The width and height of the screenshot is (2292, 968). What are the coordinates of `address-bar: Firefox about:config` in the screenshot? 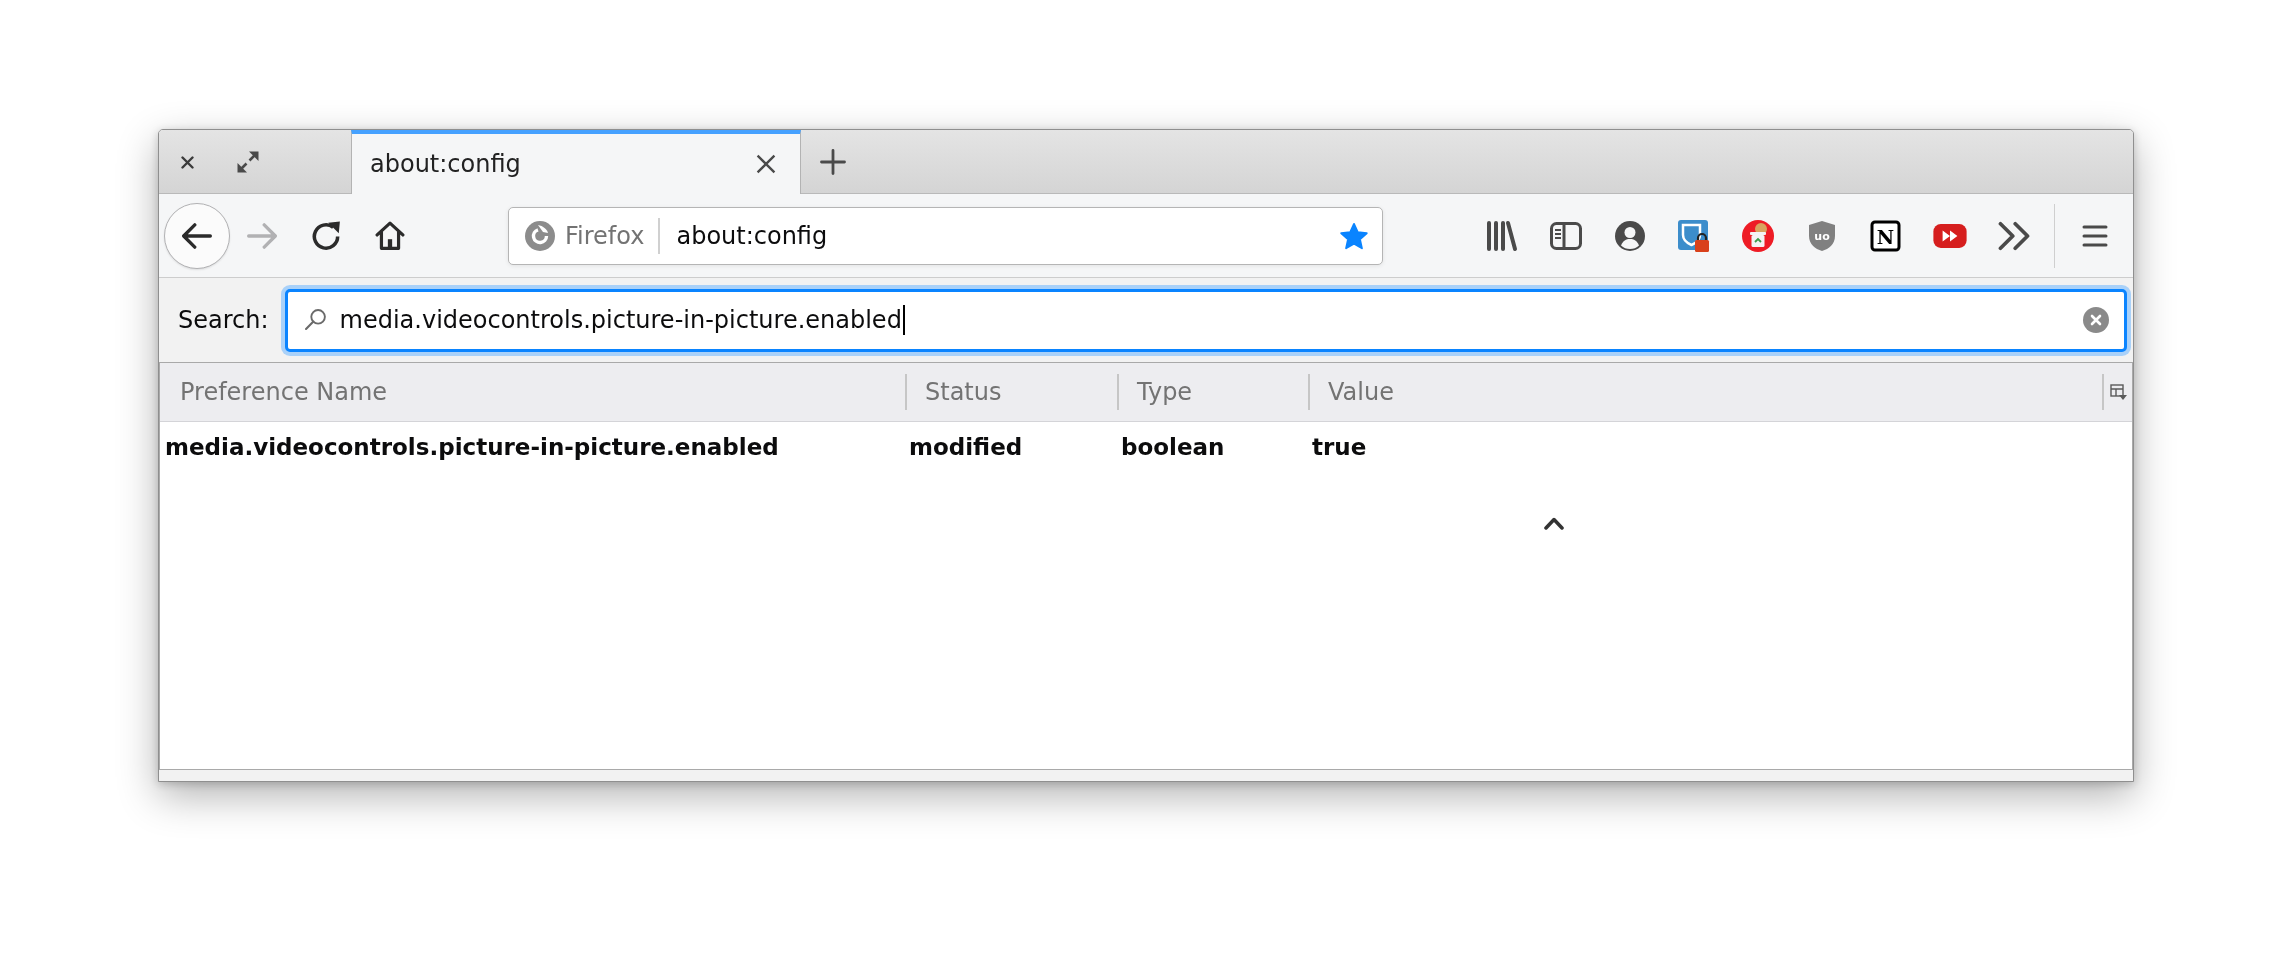 It's located at (945, 235).